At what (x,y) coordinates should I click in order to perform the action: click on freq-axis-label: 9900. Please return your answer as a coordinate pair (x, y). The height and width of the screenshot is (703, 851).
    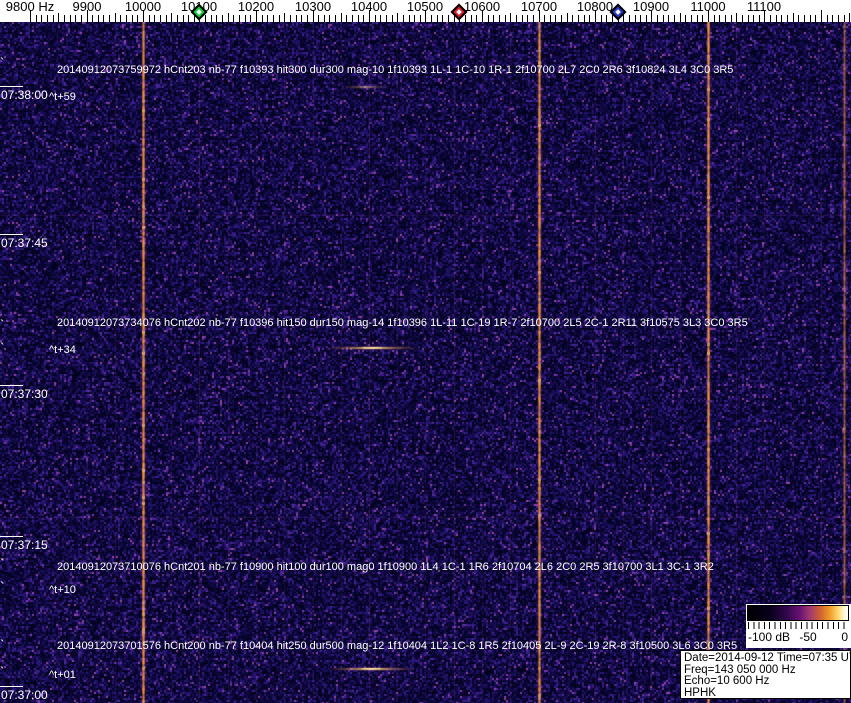
    Looking at the image, I should click on (87, 7).